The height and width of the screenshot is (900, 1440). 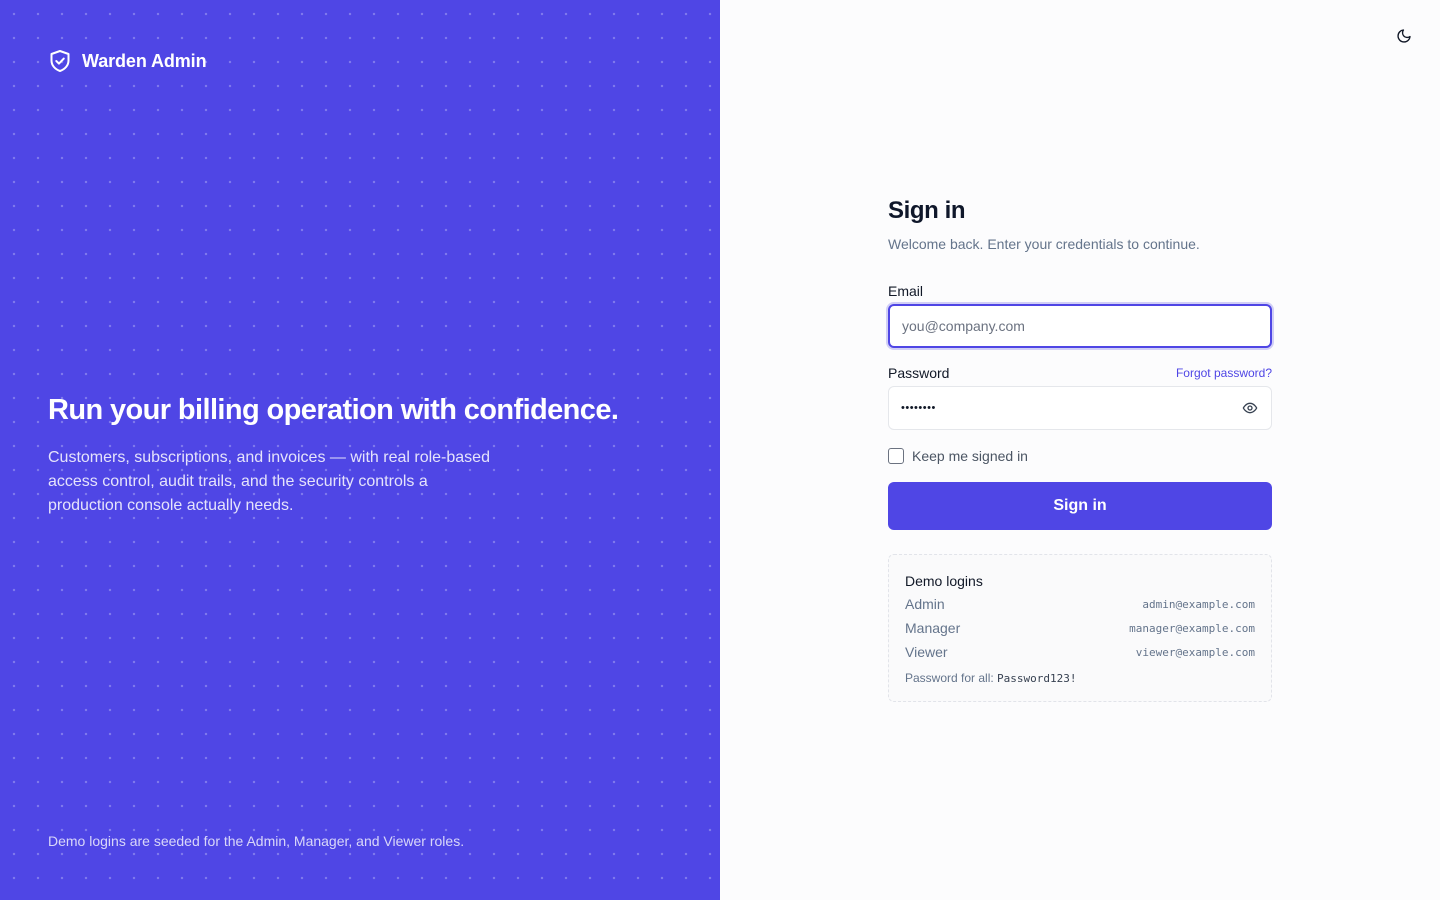 I want to click on email-input-box, so click(x=1080, y=326).